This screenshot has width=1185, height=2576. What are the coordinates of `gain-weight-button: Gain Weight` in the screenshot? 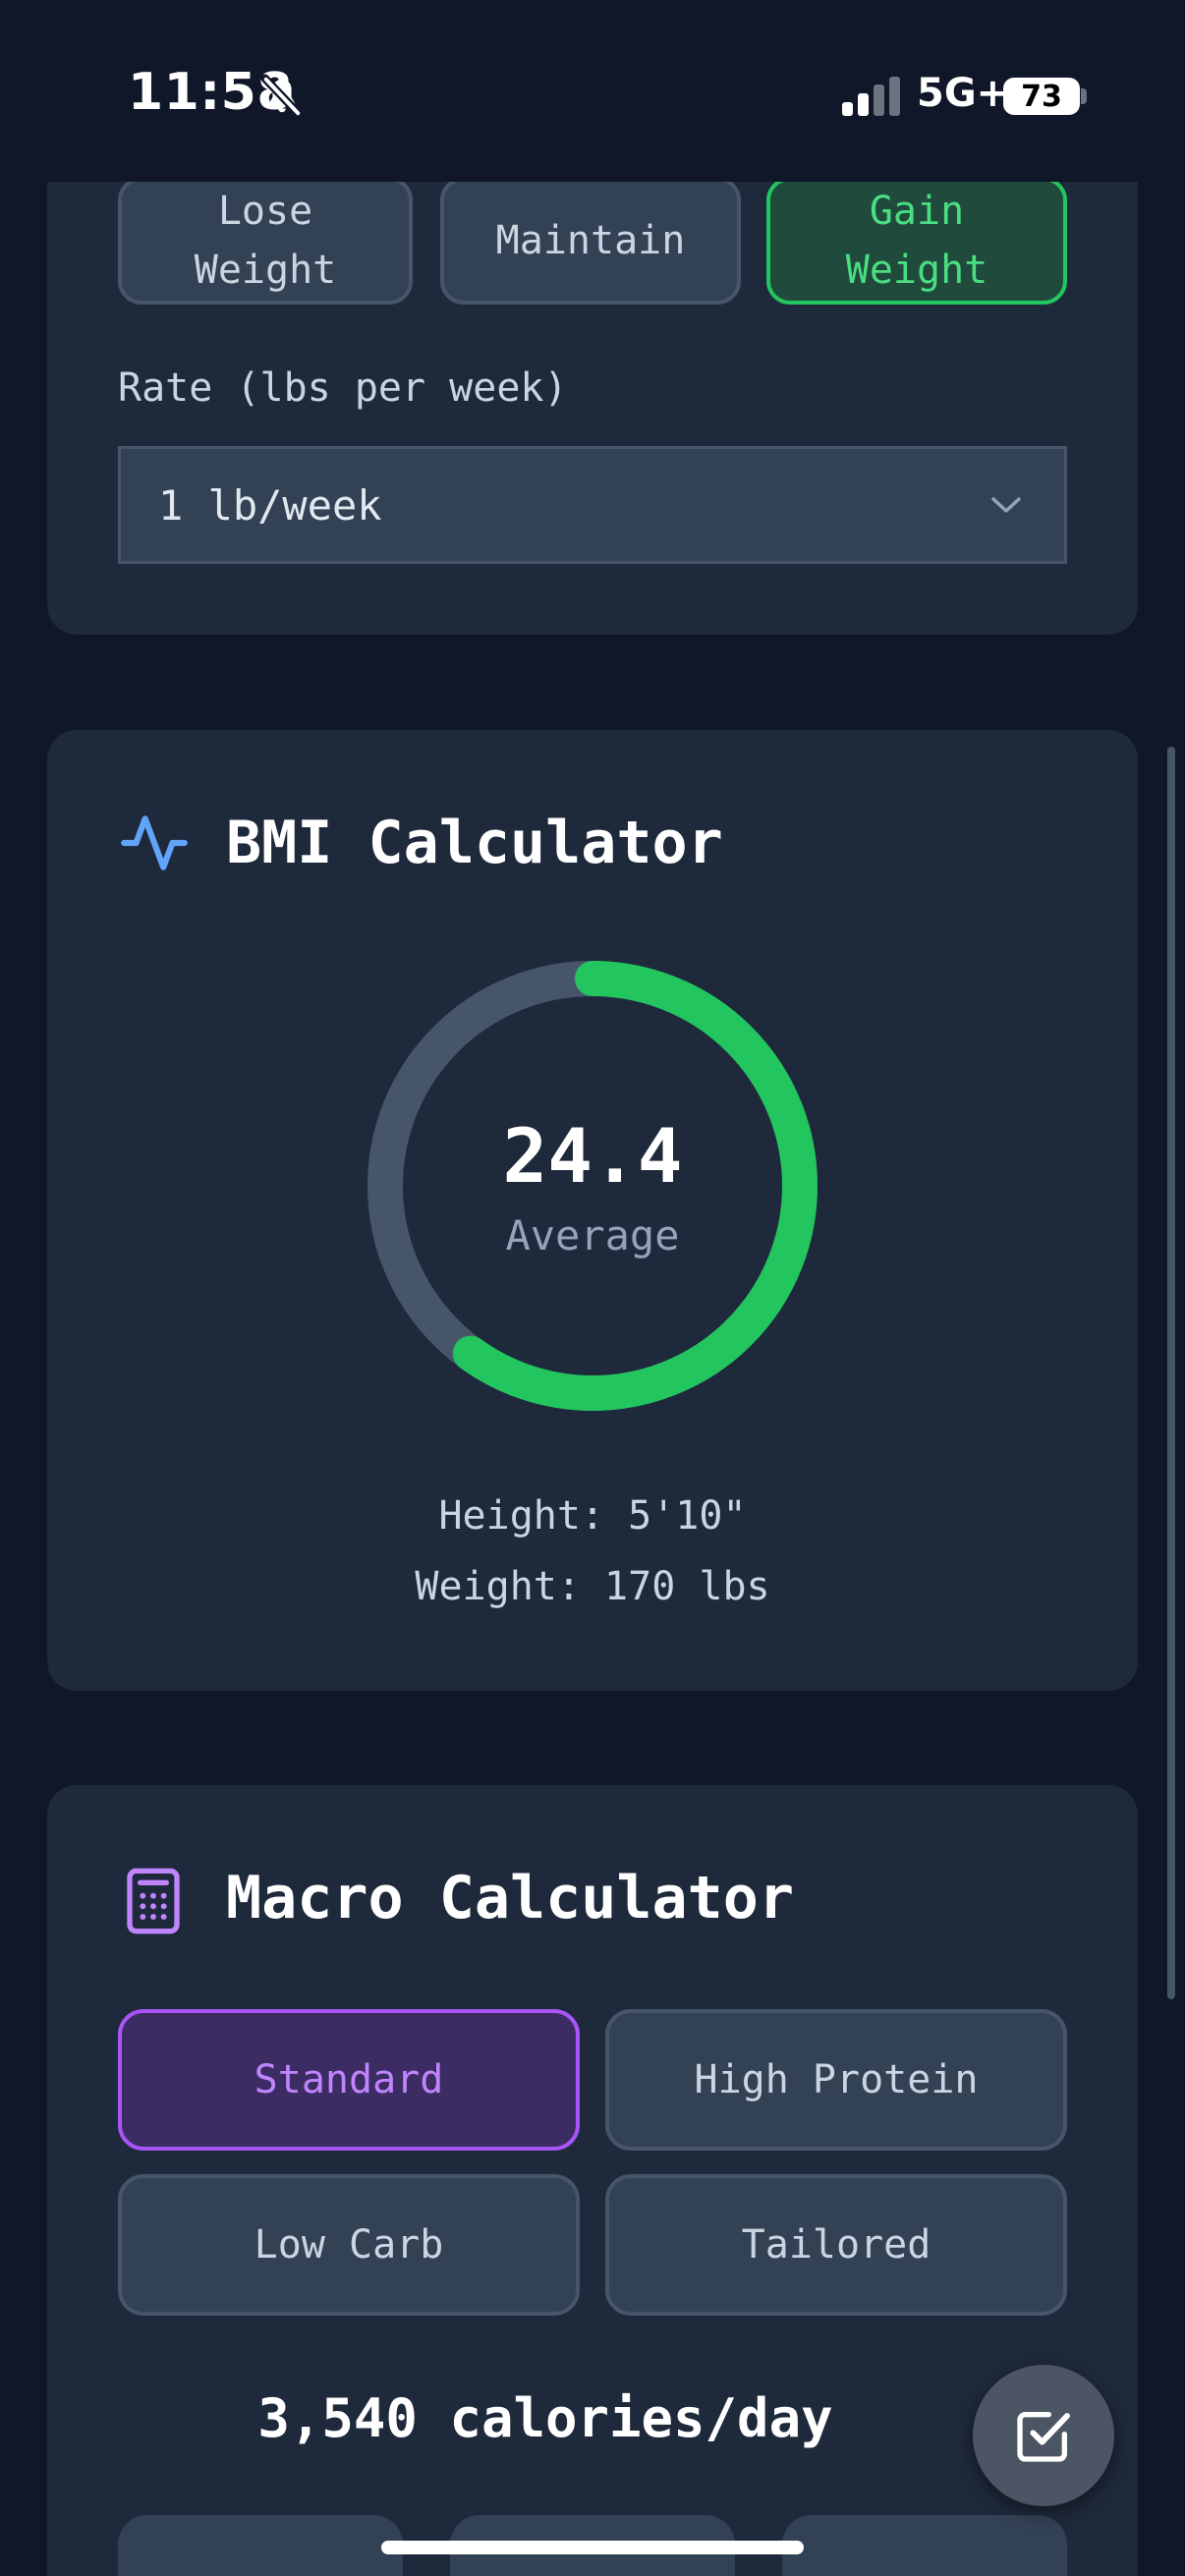 It's located at (917, 241).